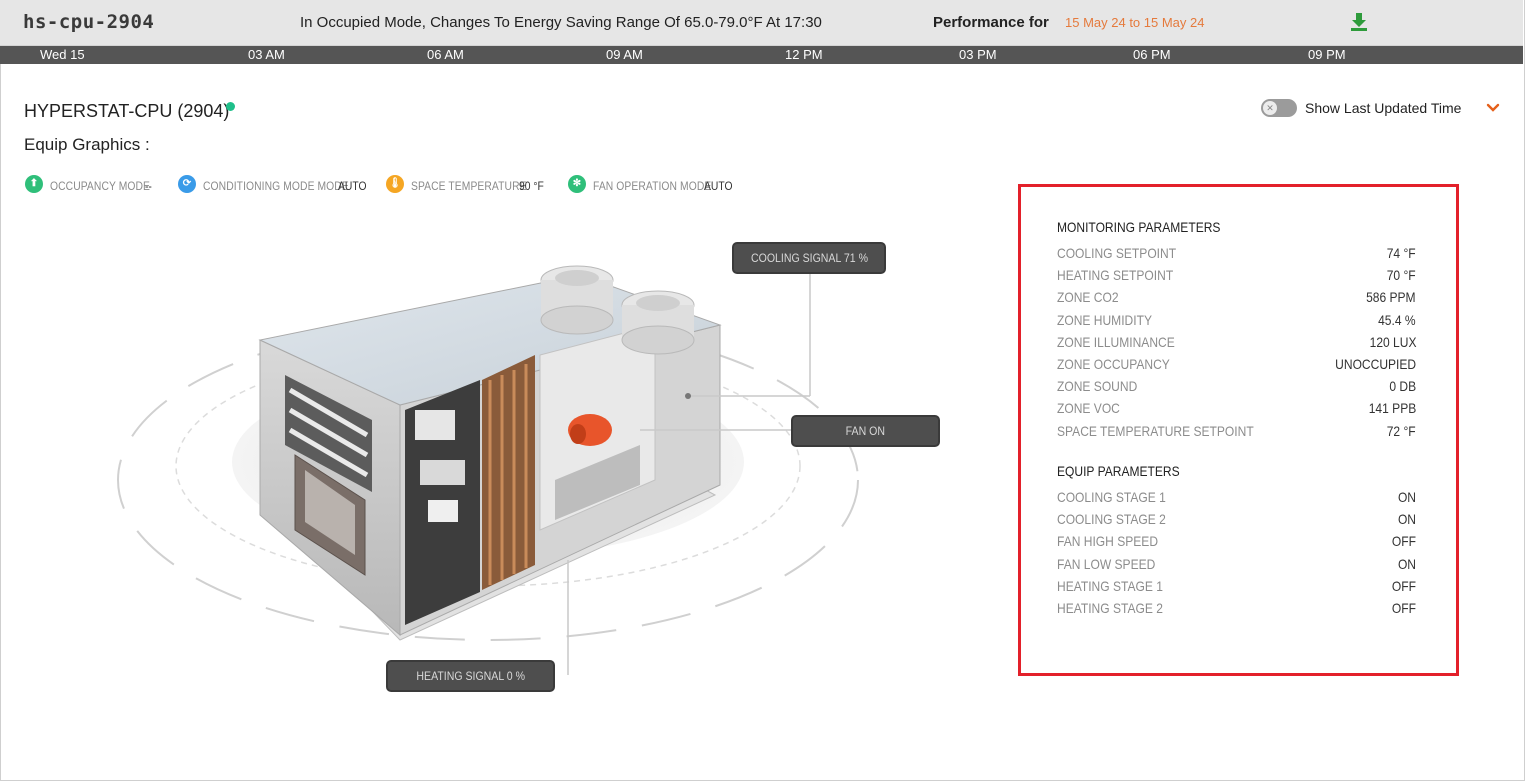  I want to click on equip-graphics-label: Equip Graphics :, so click(87, 144).